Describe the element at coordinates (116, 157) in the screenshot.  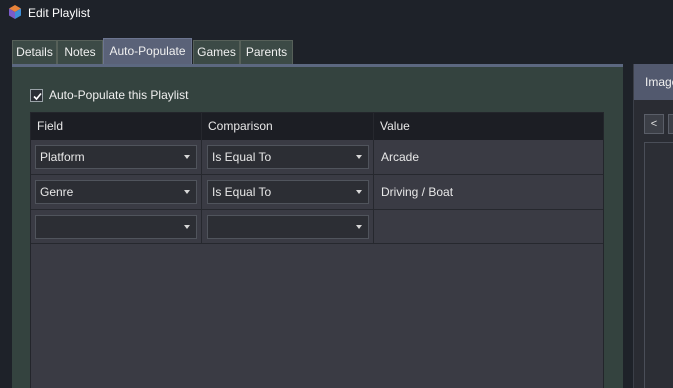
I see `field-dropdown: Platform` at that location.